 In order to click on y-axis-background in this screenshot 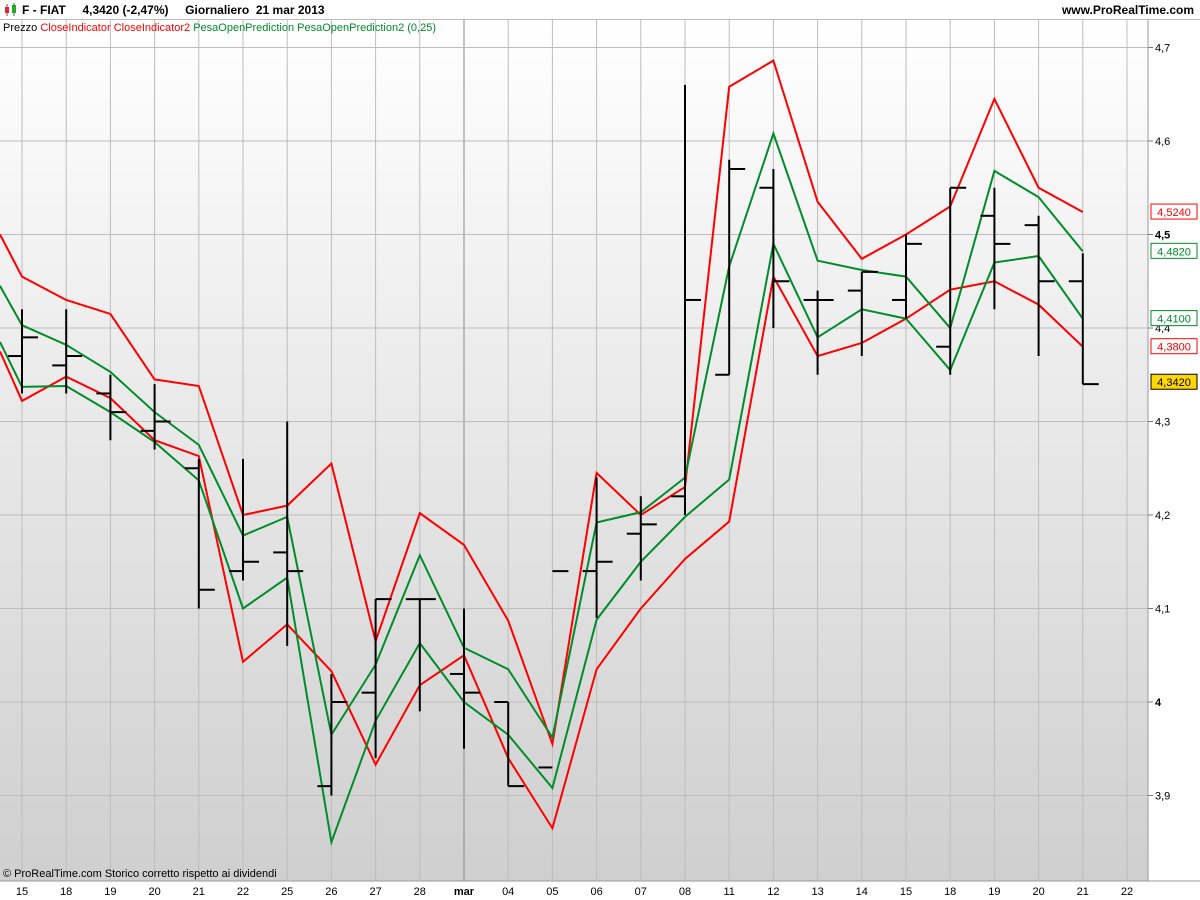, I will do `click(1174, 450)`.